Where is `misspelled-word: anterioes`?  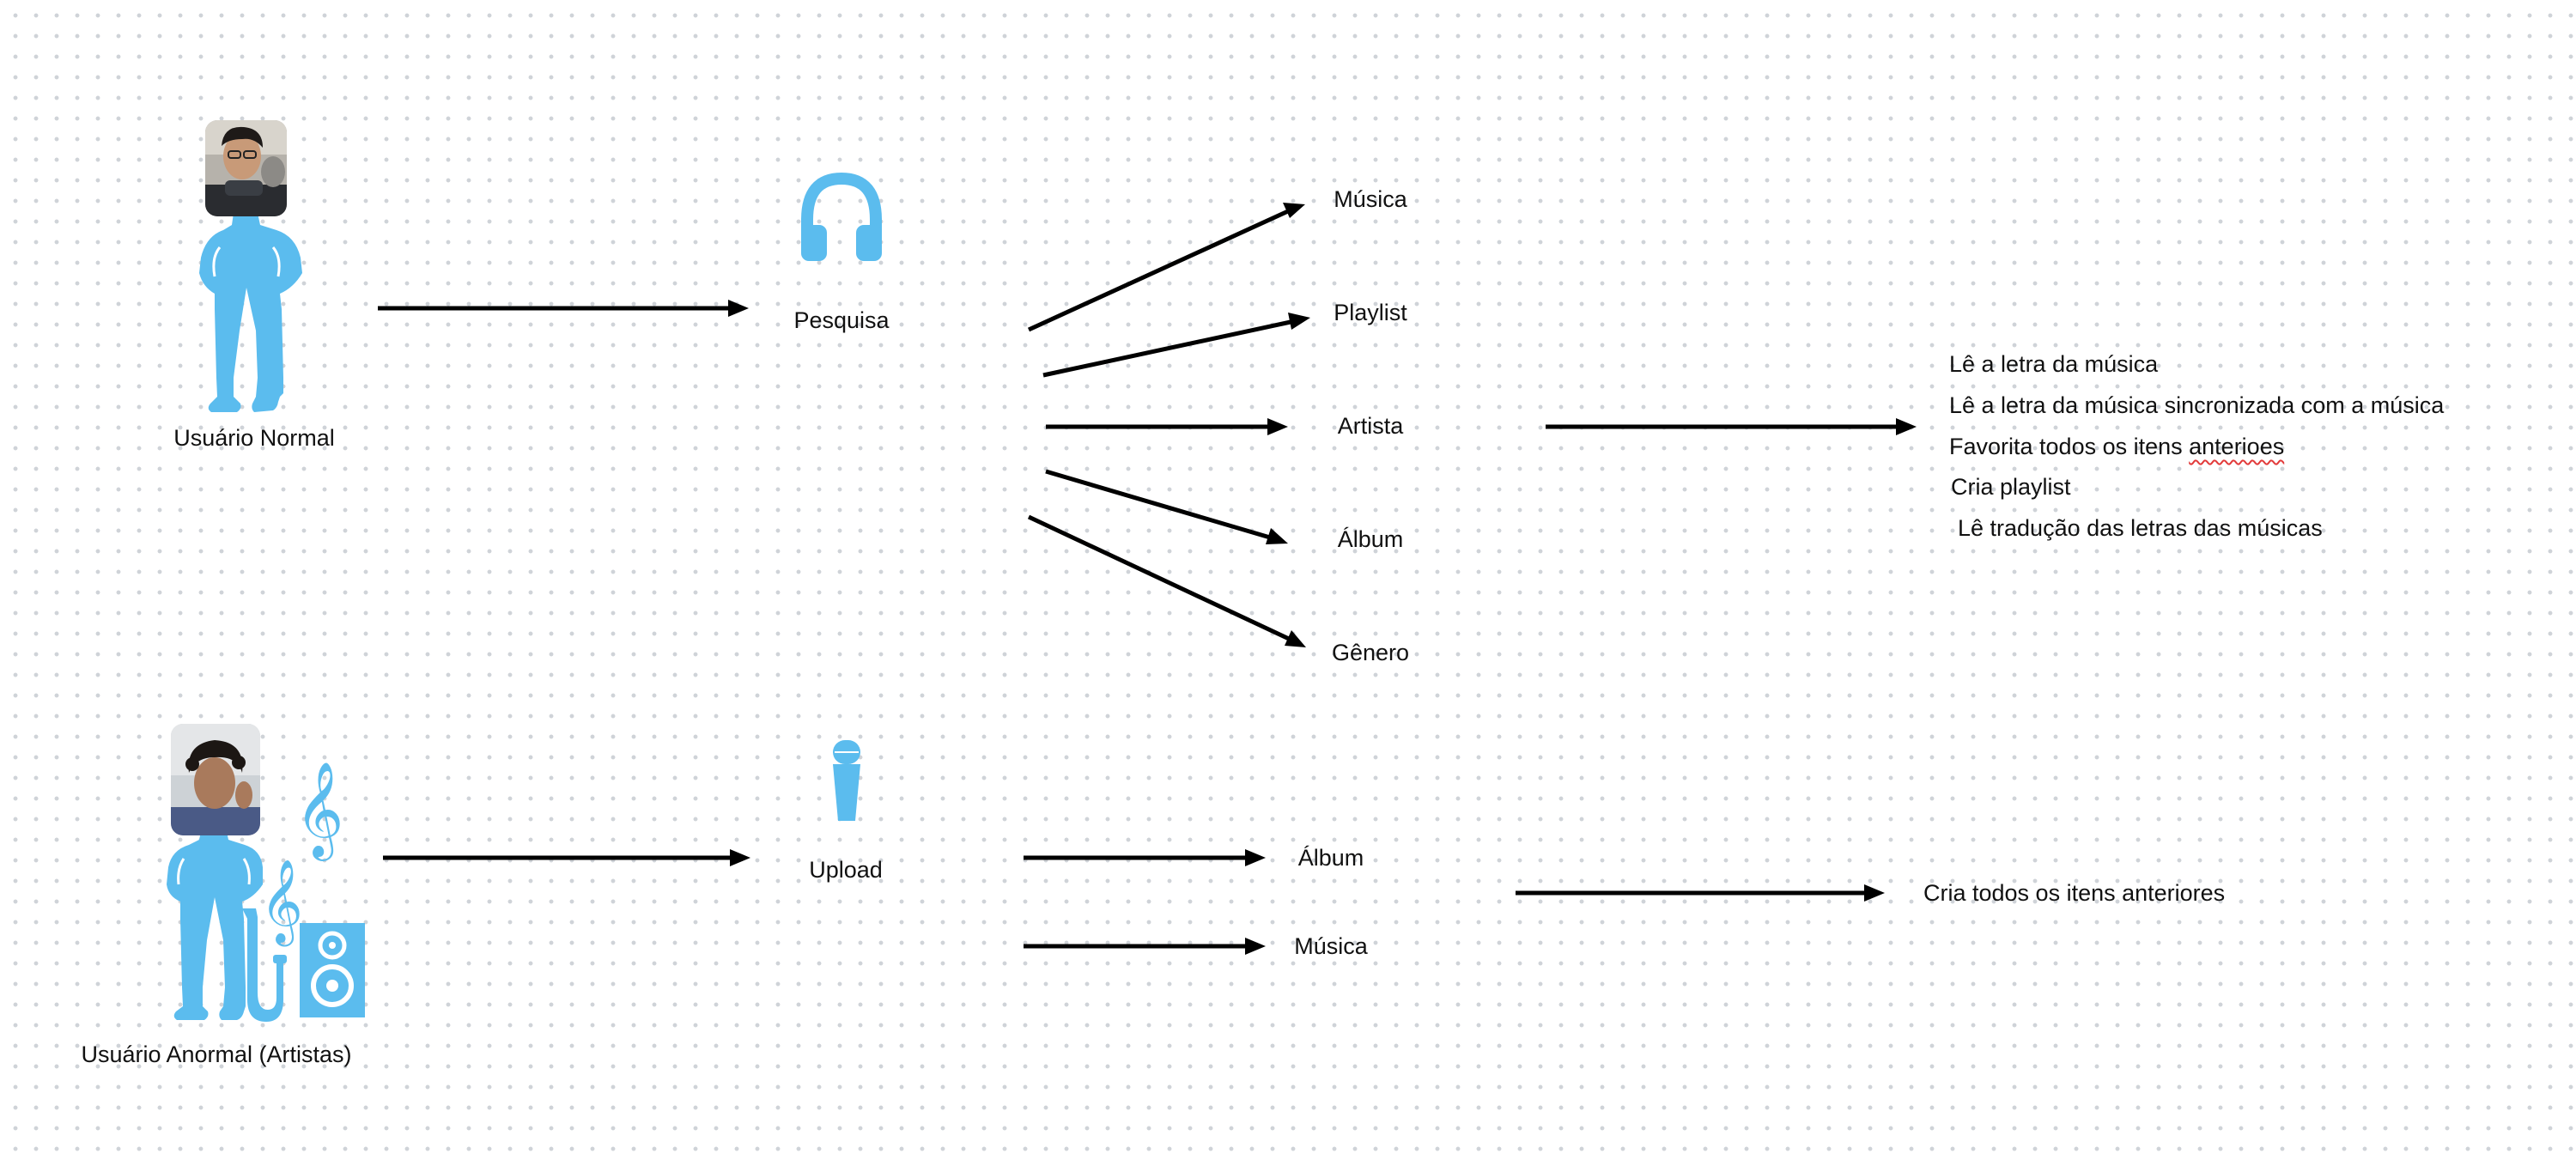
misspelled-word: anterioes is located at coordinates (2237, 446).